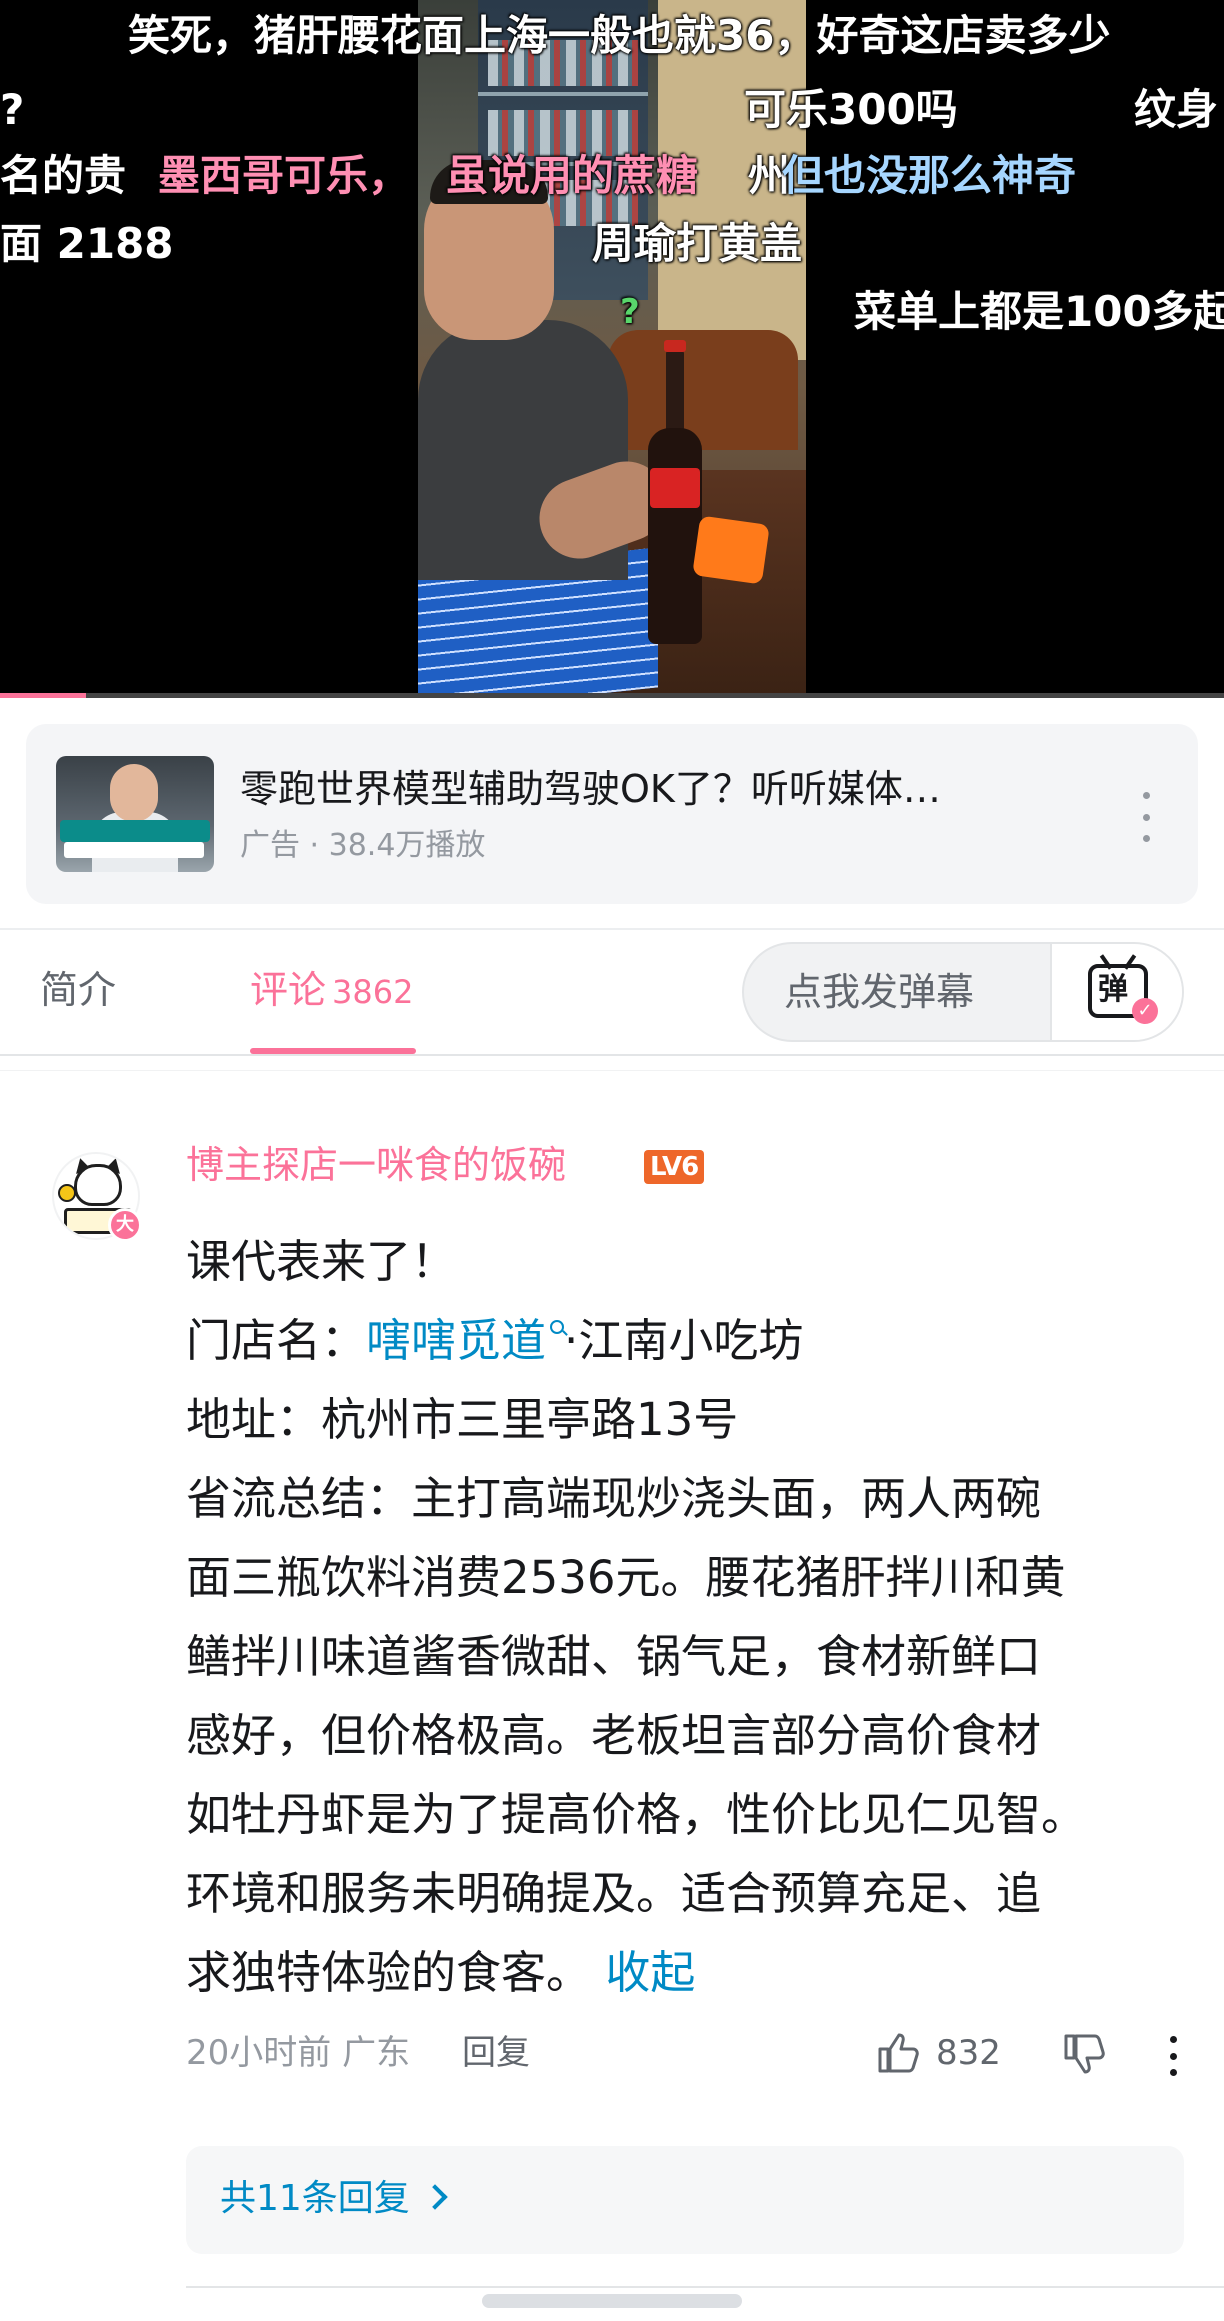  I want to click on ad-card: 零跑世界模型辅助驾驶OK了？听听媒体… 广告 · 38.4万播放, so click(612, 814).